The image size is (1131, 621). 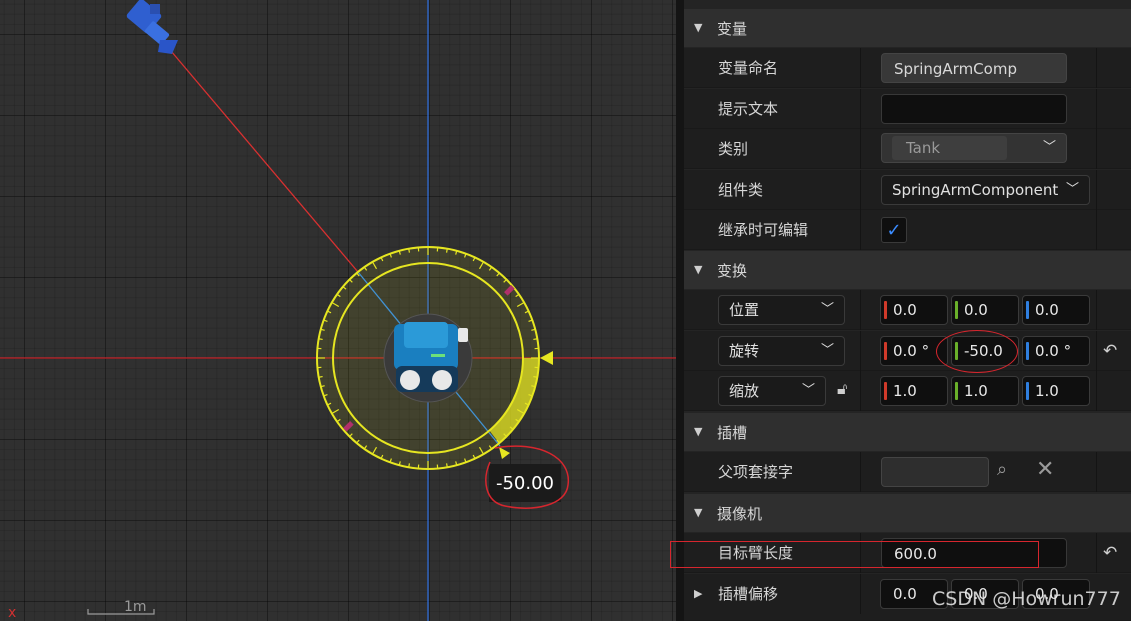 What do you see at coordinates (1026, 599) in the screenshot?
I see `watermark: CSDN @Howrun777` at bounding box center [1026, 599].